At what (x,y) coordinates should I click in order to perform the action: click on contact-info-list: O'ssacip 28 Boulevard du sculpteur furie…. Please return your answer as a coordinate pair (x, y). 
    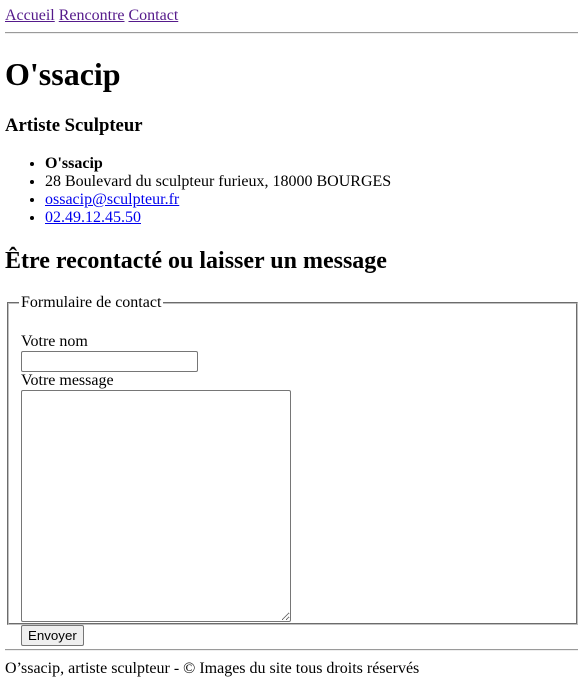
    Looking at the image, I should click on (198, 191).